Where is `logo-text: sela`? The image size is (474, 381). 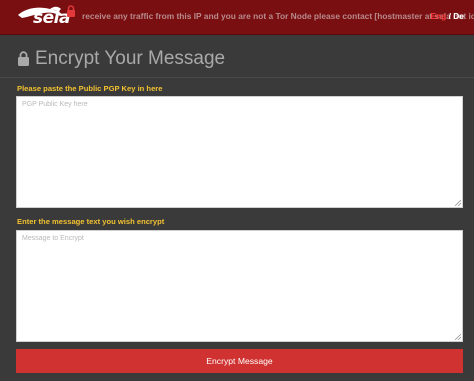 logo-text: sela is located at coordinates (51, 18).